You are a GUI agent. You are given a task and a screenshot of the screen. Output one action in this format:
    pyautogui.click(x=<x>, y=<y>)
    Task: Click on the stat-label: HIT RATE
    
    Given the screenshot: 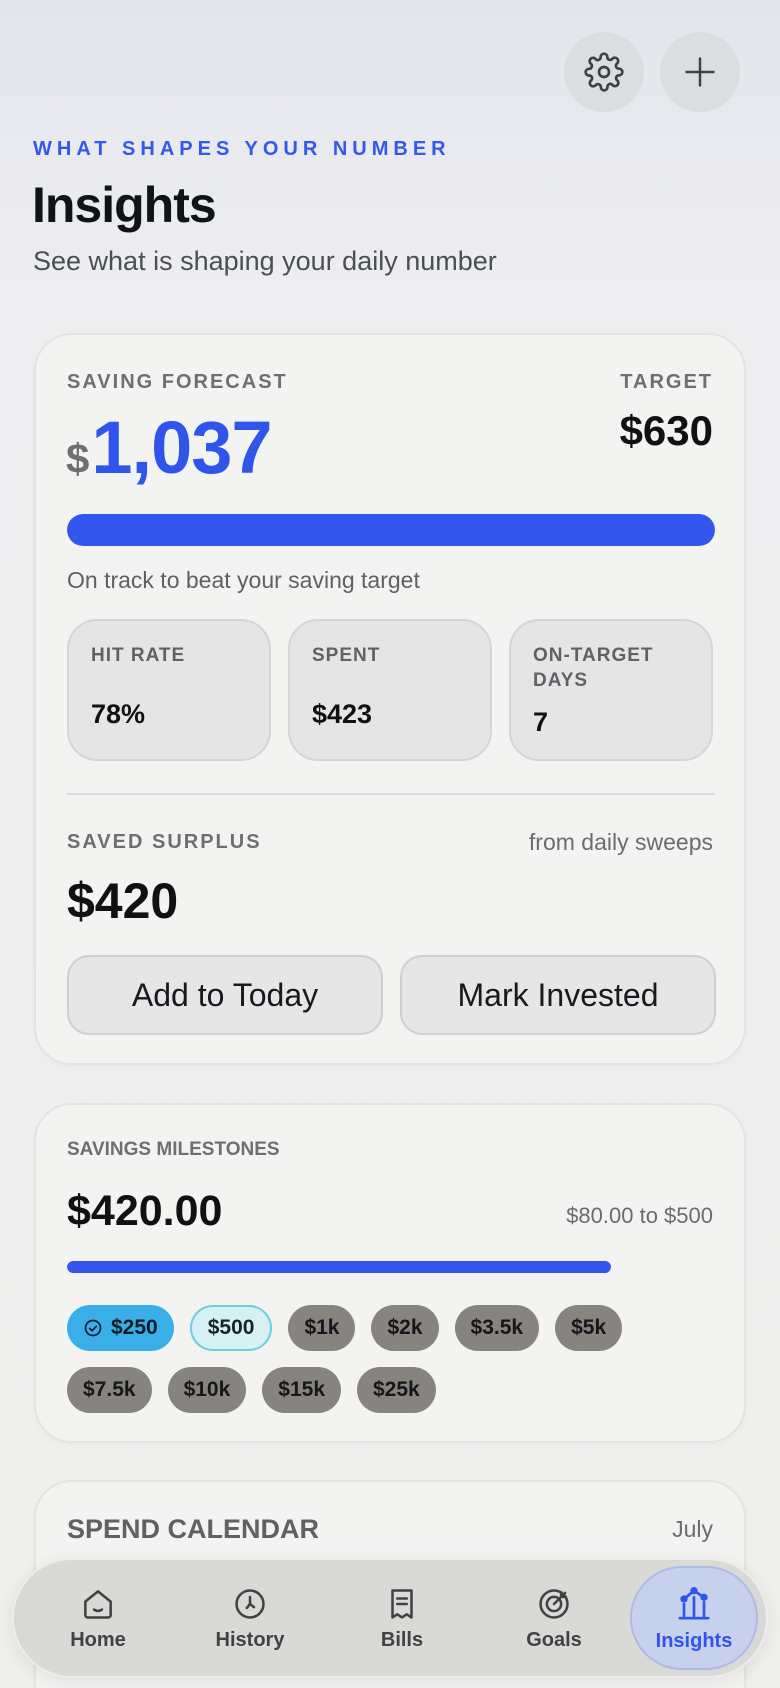 What is the action you would take?
    pyautogui.click(x=138, y=655)
    